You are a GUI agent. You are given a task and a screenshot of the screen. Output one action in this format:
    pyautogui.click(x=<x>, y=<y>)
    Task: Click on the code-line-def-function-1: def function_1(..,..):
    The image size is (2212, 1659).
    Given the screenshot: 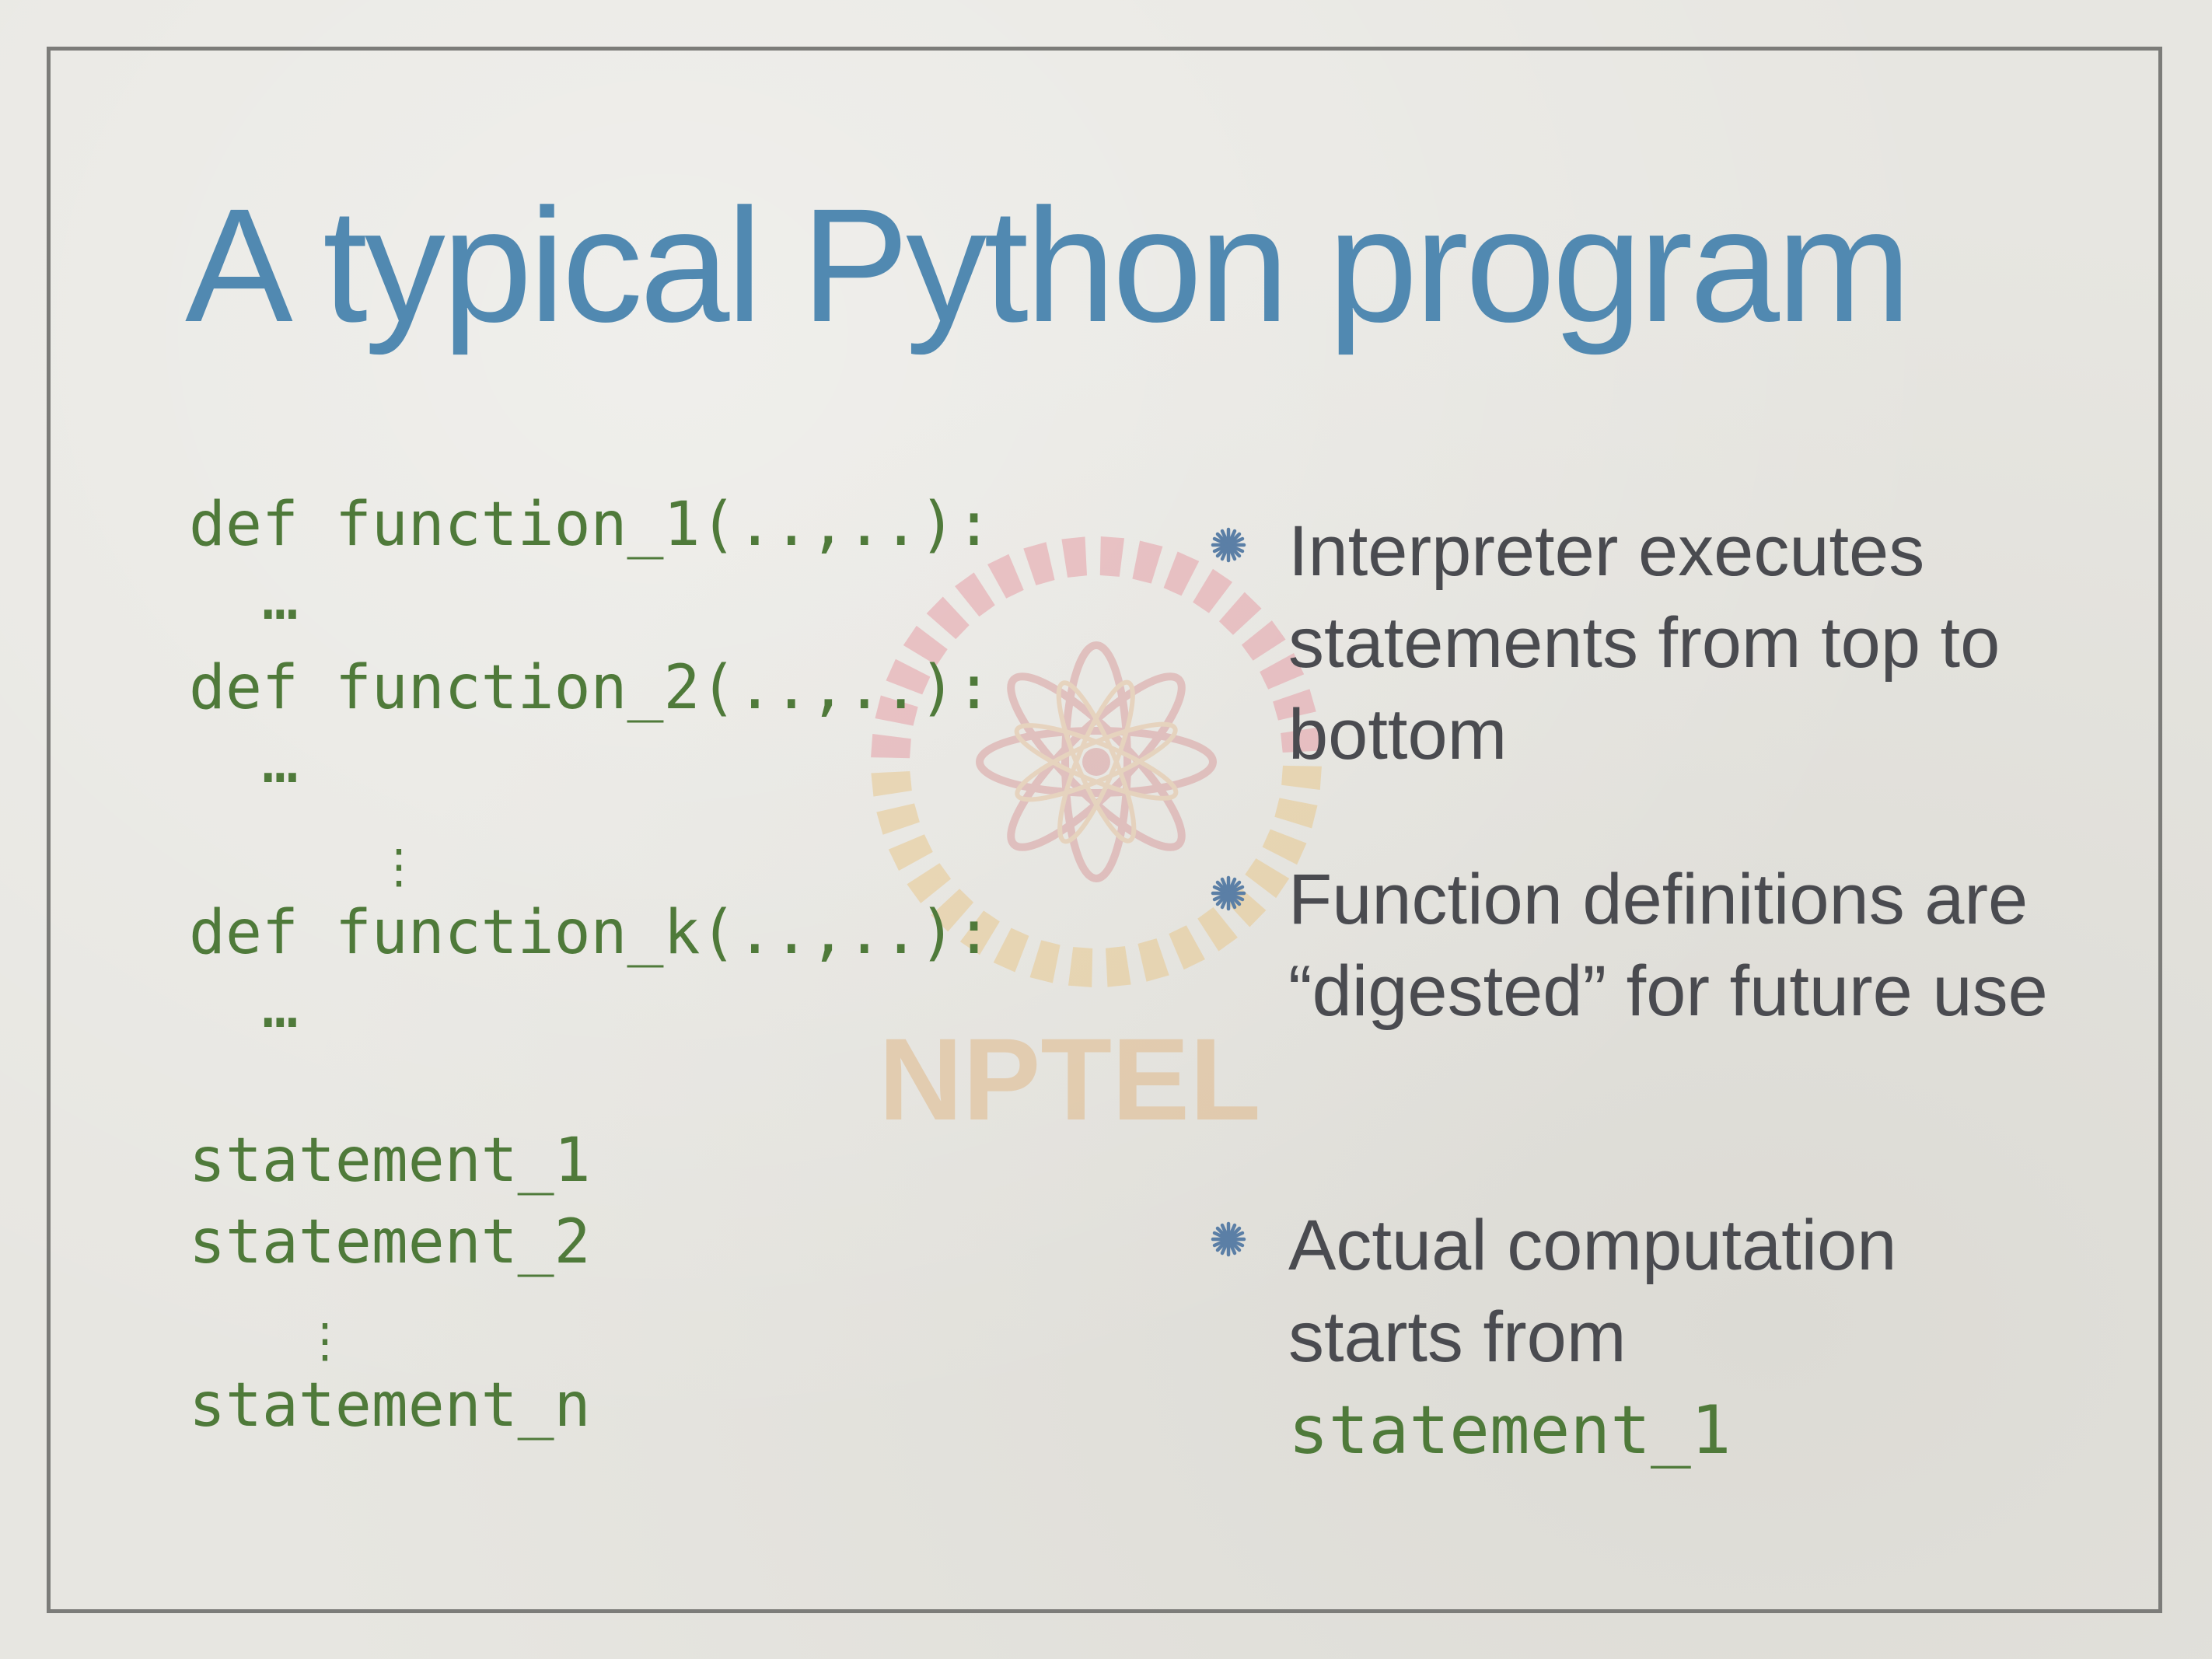 What is the action you would take?
    pyautogui.click(x=591, y=525)
    